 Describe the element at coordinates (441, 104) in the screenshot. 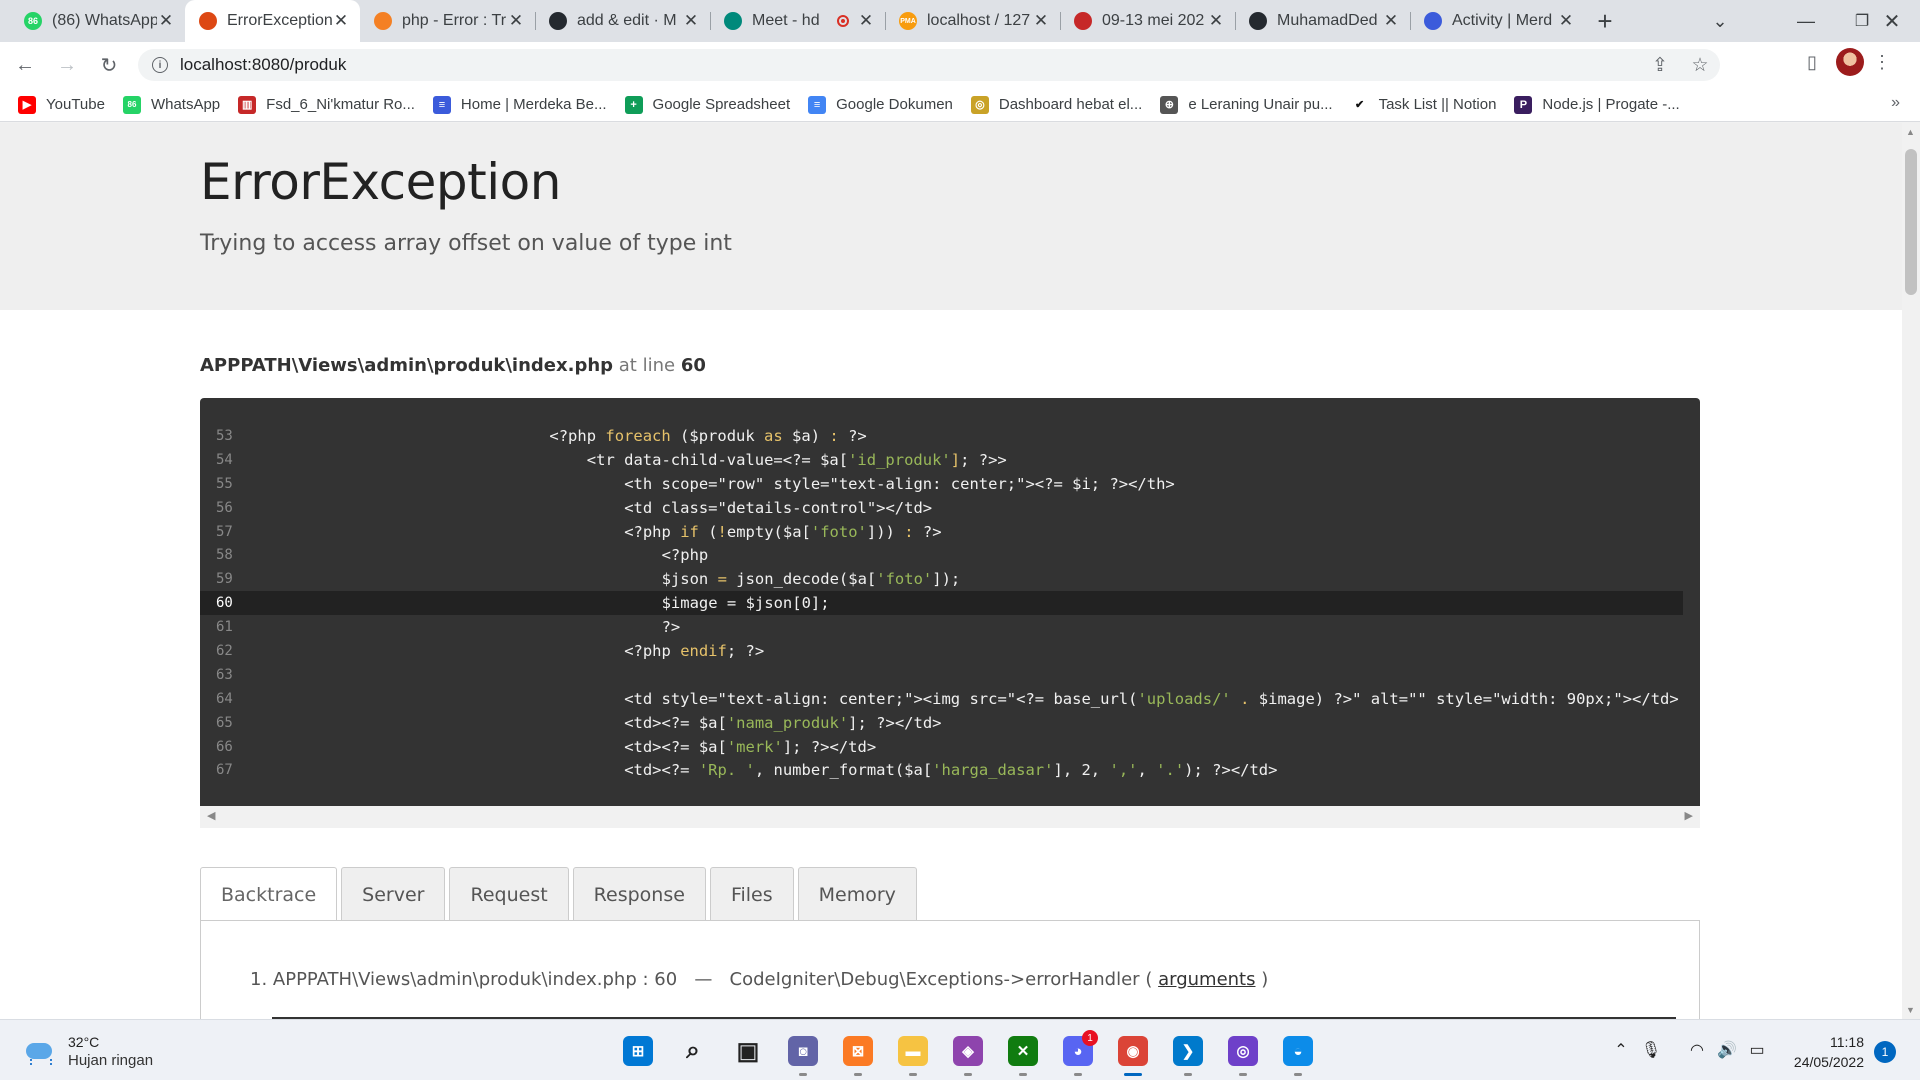

I see `merdeka-icon: ≡` at that location.